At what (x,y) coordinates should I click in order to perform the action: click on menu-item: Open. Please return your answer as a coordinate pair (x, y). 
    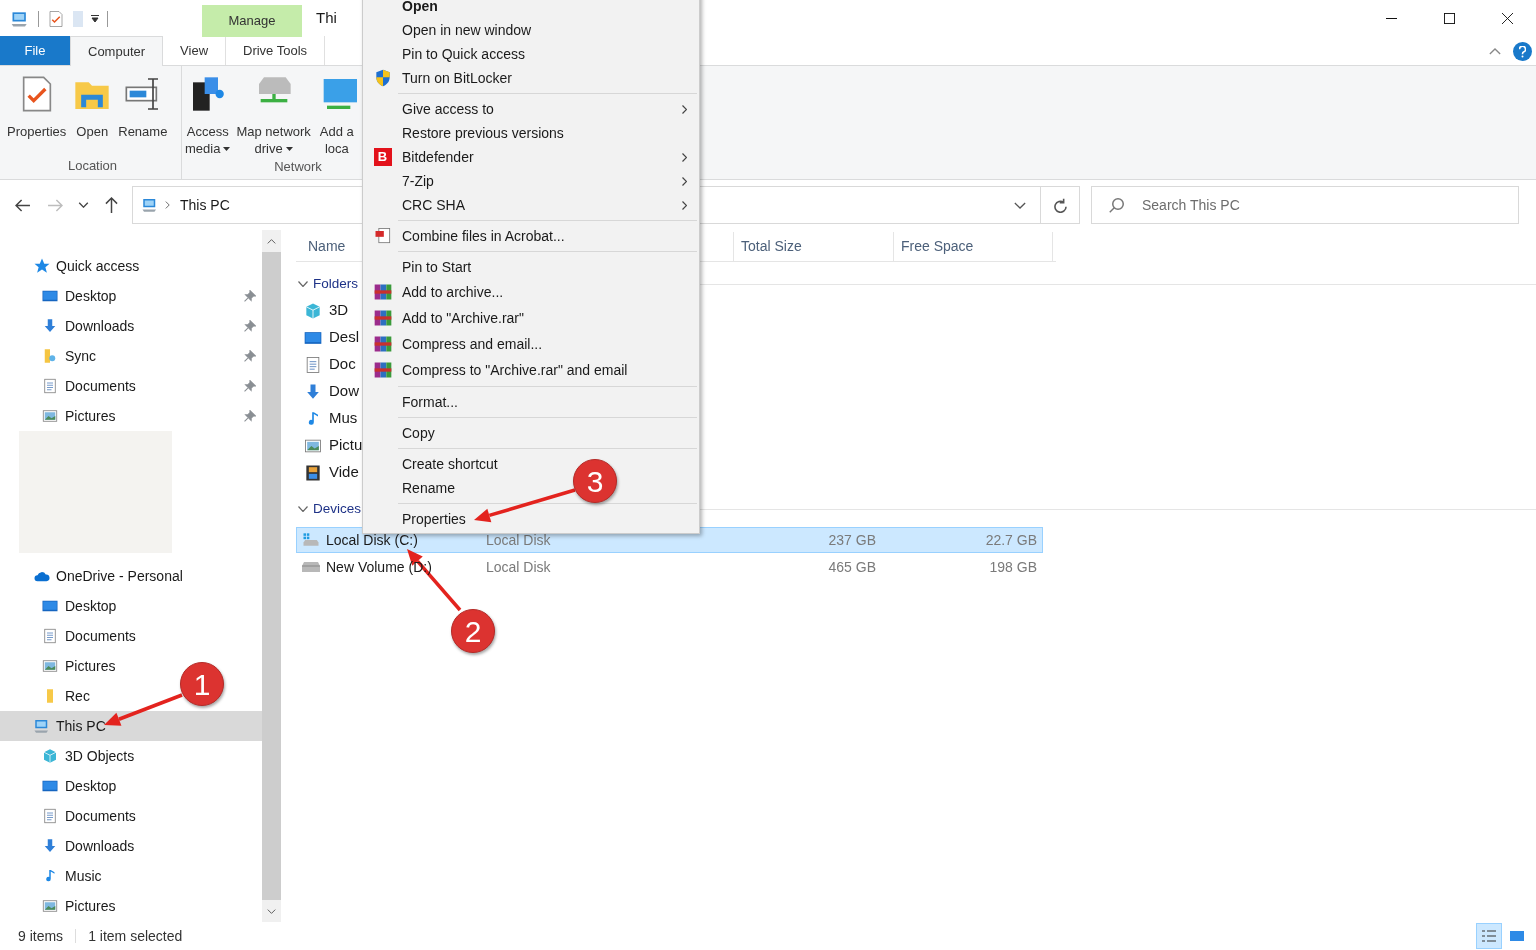
    Looking at the image, I should click on (420, 8).